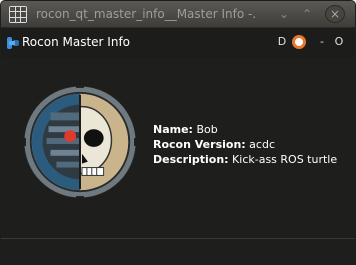  I want to click on description-value: Kick-ass ROS turtle, so click(285, 159).